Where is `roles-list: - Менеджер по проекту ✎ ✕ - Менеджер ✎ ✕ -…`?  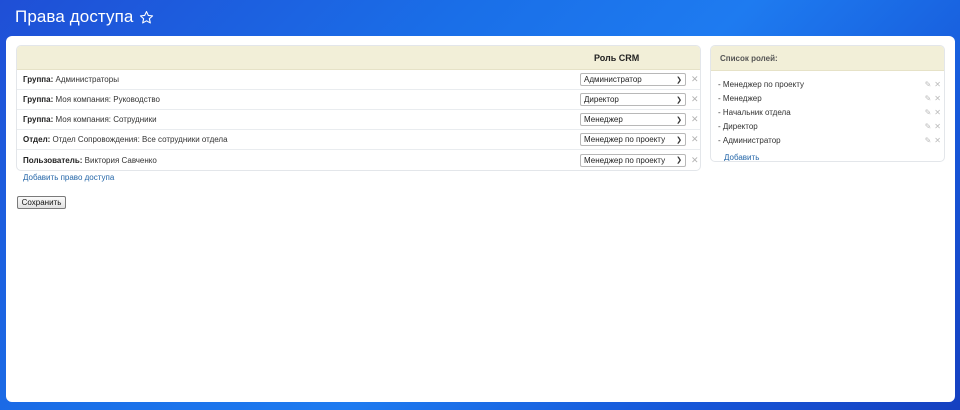 roles-list: - Менеджер по проекту ✎ ✕ - Менеджер ✎ ✕ -… is located at coordinates (827, 116).